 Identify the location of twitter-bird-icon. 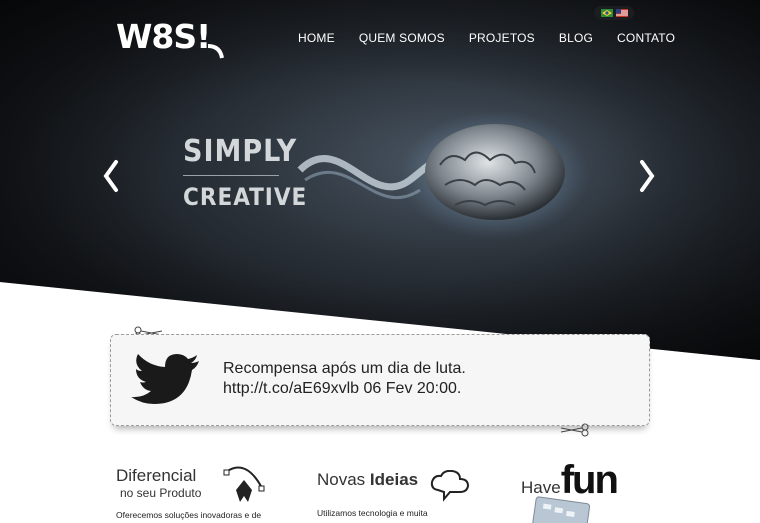
(165, 380).